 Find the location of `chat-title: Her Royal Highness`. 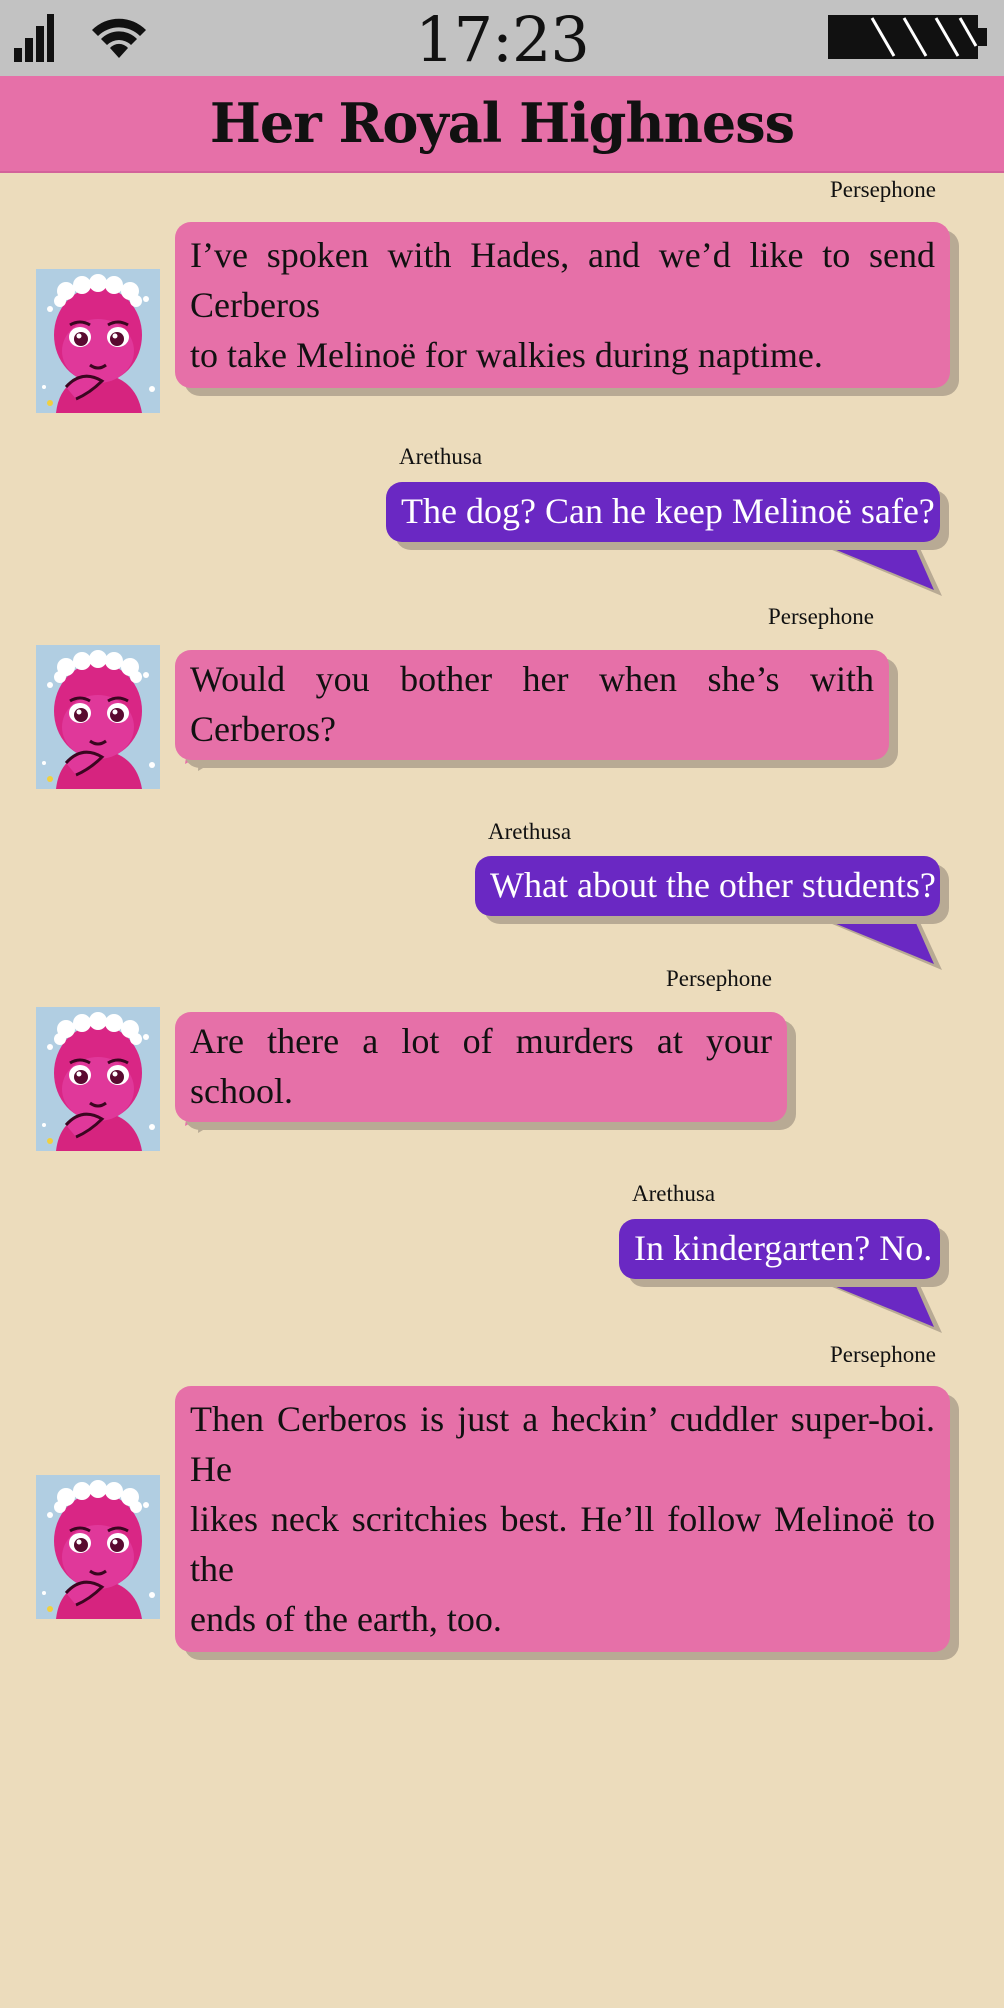

chat-title: Her Royal Highness is located at coordinates (502, 123).